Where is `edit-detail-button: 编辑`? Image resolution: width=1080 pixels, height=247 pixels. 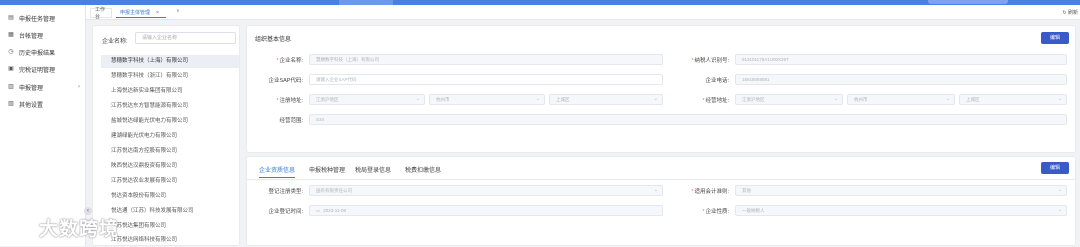 edit-detail-button: 编辑 is located at coordinates (1055, 168).